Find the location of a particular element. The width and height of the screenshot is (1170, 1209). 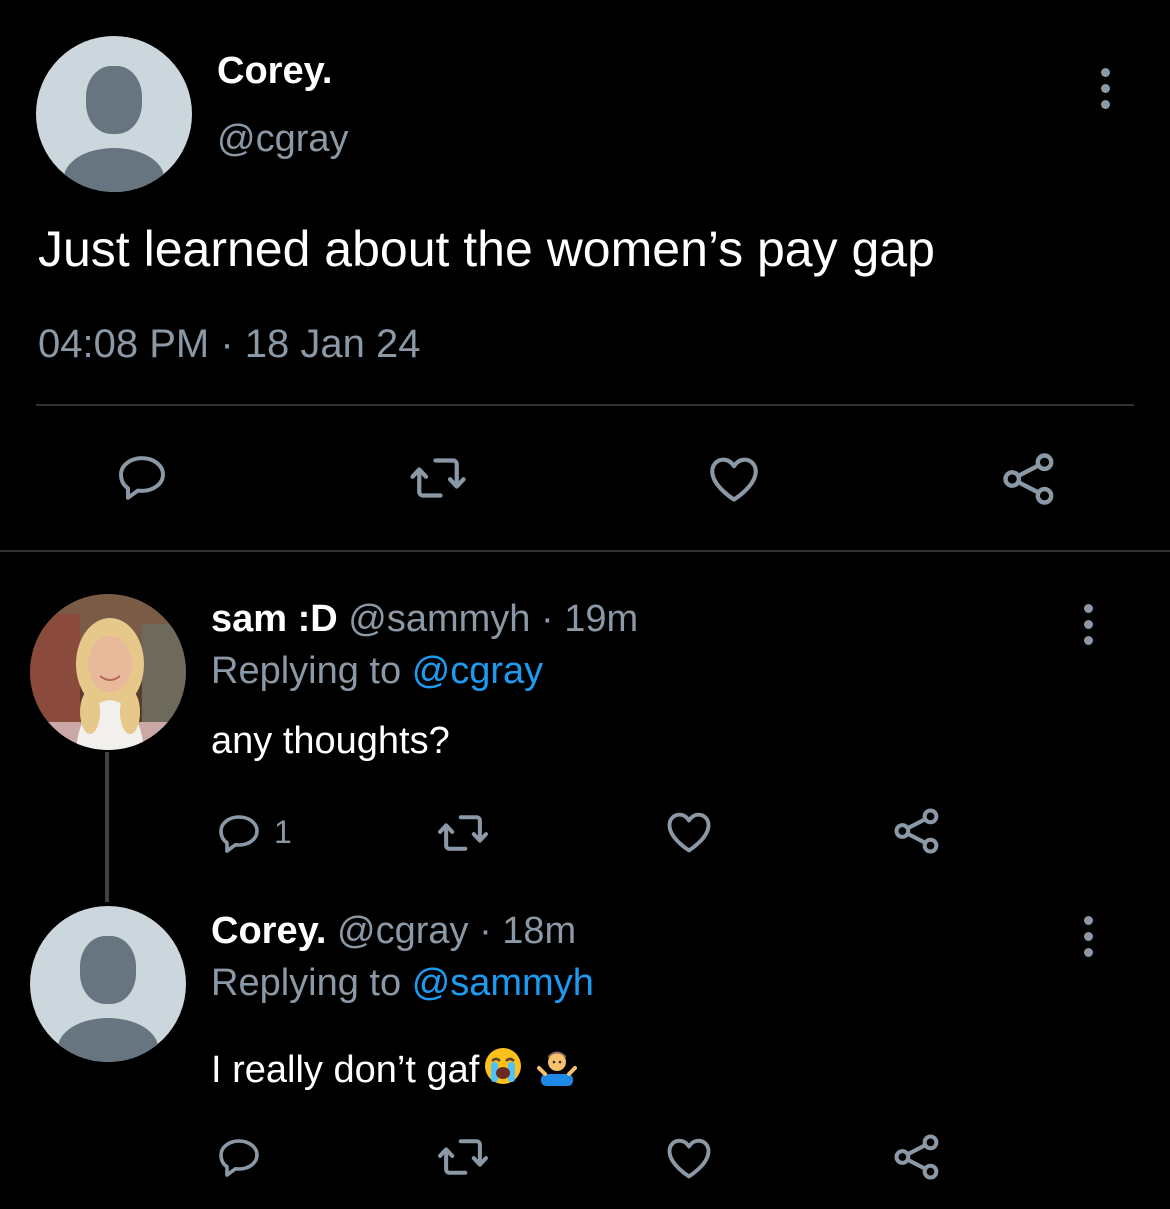

section-divider is located at coordinates (585, 551).